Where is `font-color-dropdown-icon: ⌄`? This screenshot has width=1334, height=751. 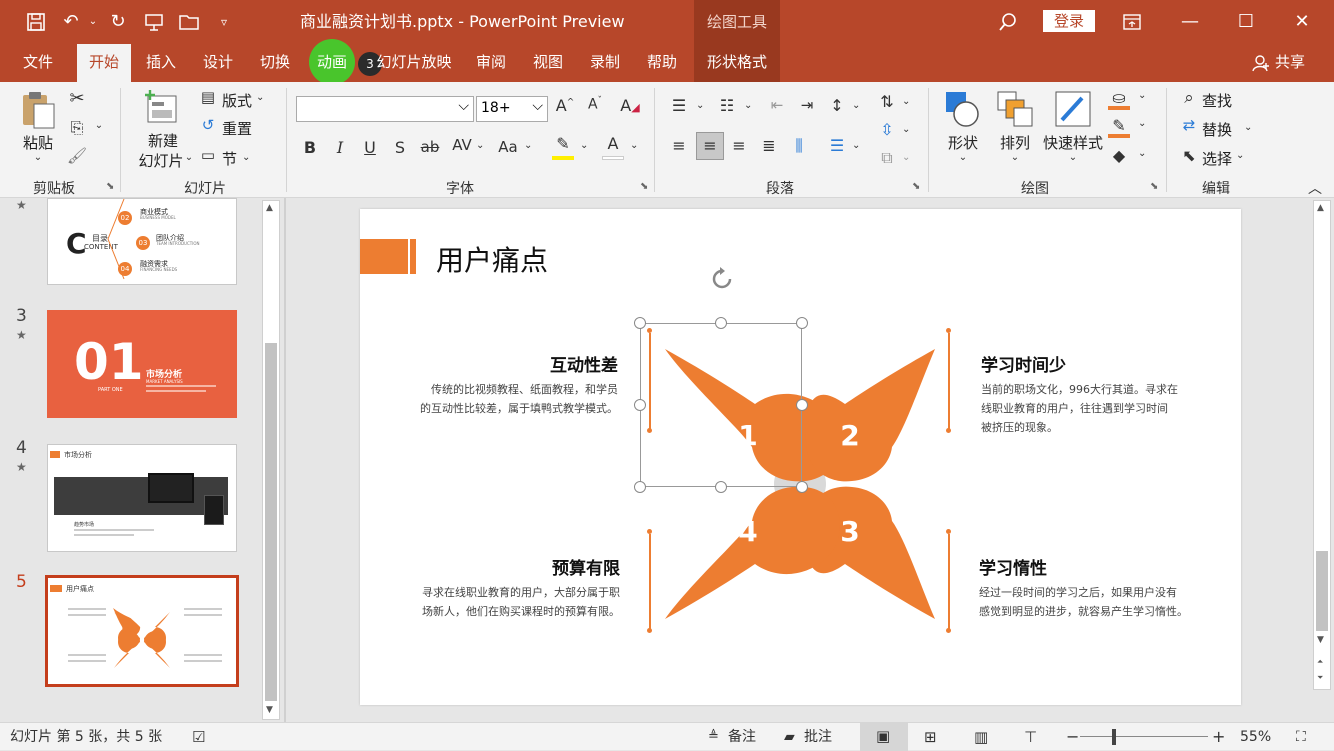 font-color-dropdown-icon: ⌄ is located at coordinates (634, 145).